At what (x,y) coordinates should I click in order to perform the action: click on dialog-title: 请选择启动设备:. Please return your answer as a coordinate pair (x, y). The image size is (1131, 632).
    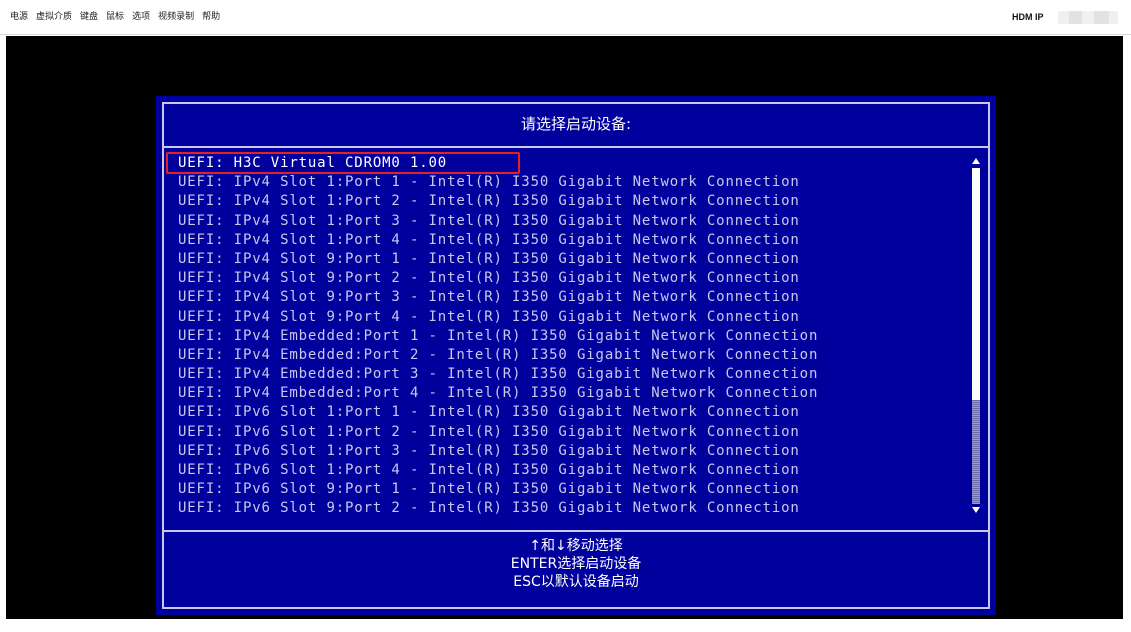
    Looking at the image, I should click on (576, 124).